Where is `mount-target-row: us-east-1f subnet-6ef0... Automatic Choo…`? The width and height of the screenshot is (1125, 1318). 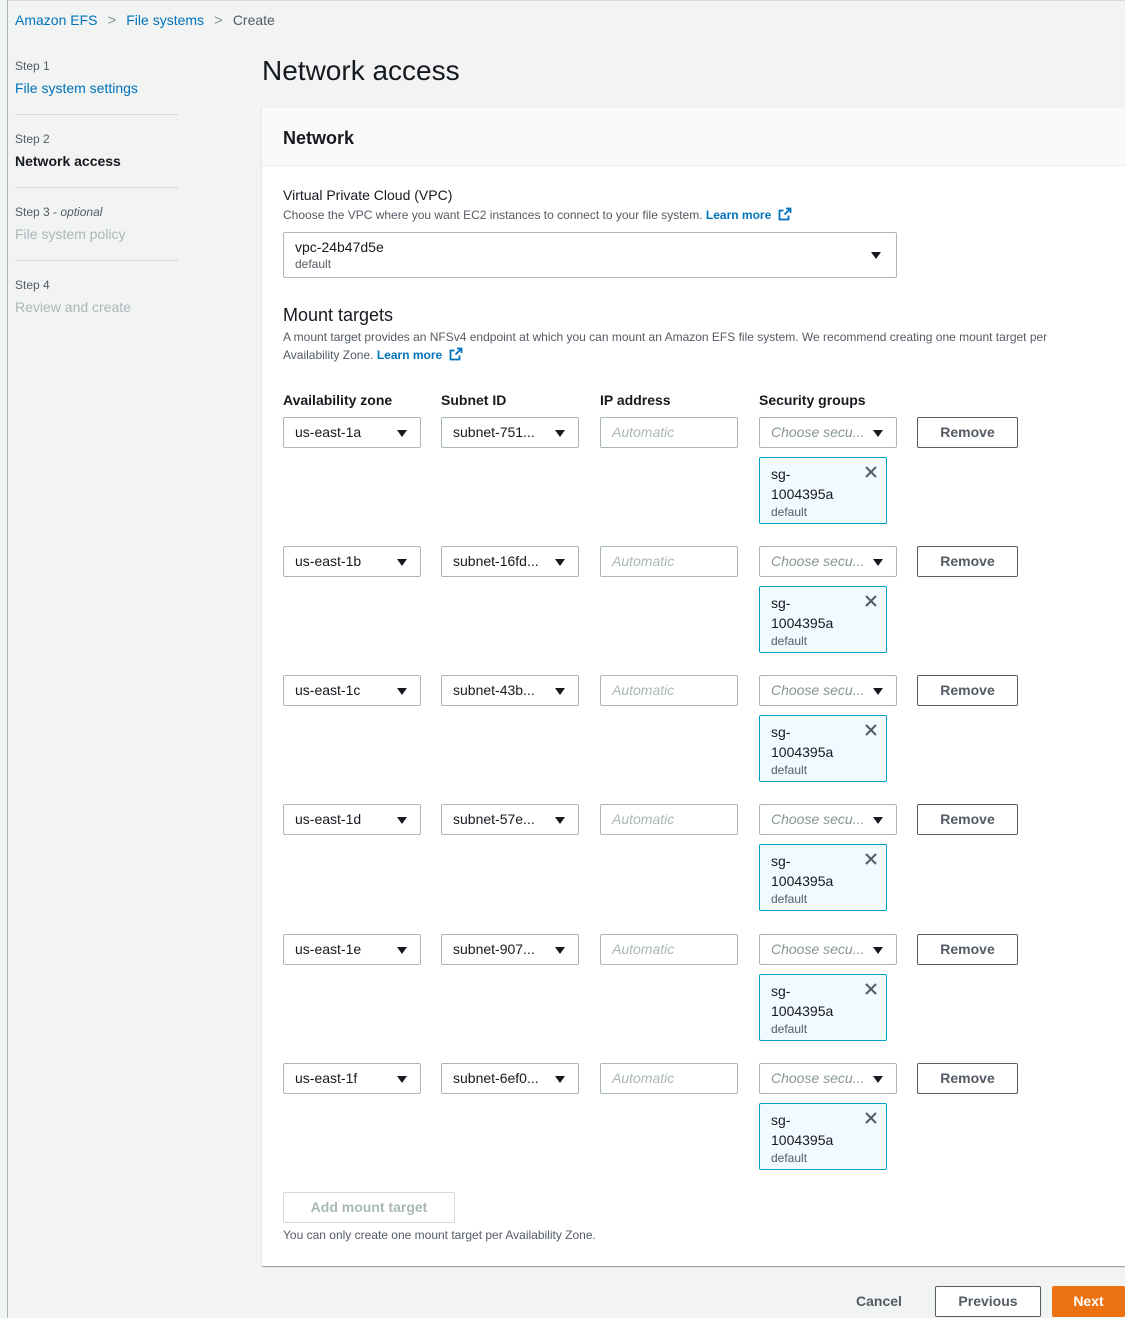
mount-target-row: us-east-1f subnet-6ef0... Automatic Choo… is located at coordinates (693, 1123).